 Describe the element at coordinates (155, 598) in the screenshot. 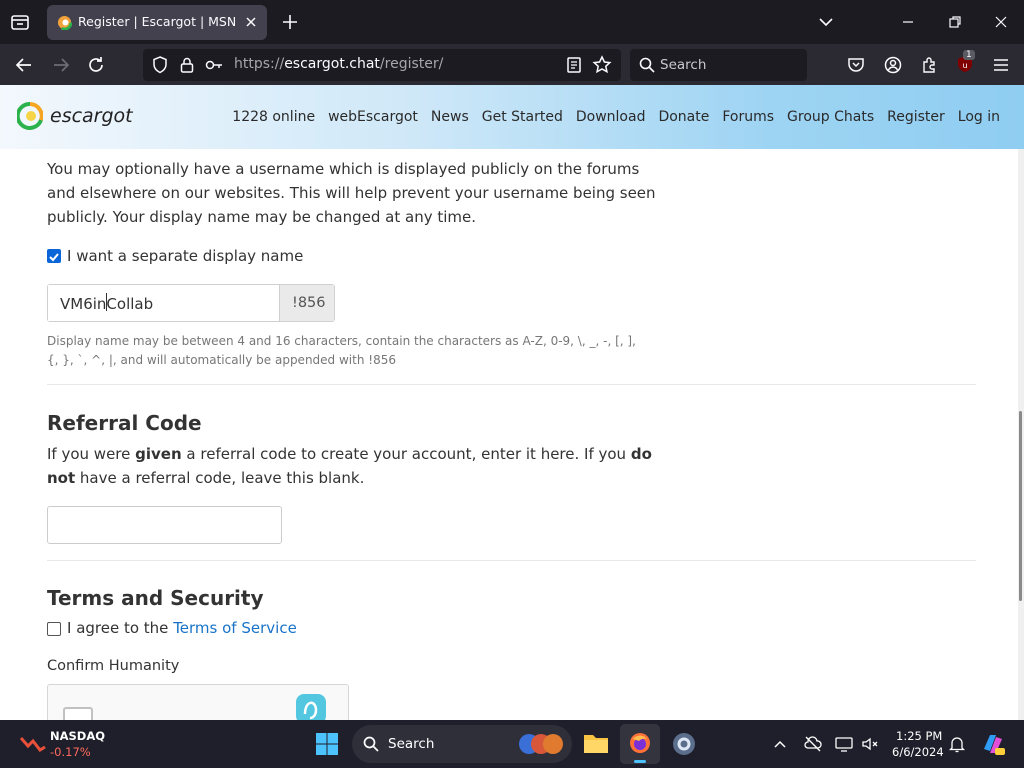

I see `terms-heading: Terms and Security` at that location.